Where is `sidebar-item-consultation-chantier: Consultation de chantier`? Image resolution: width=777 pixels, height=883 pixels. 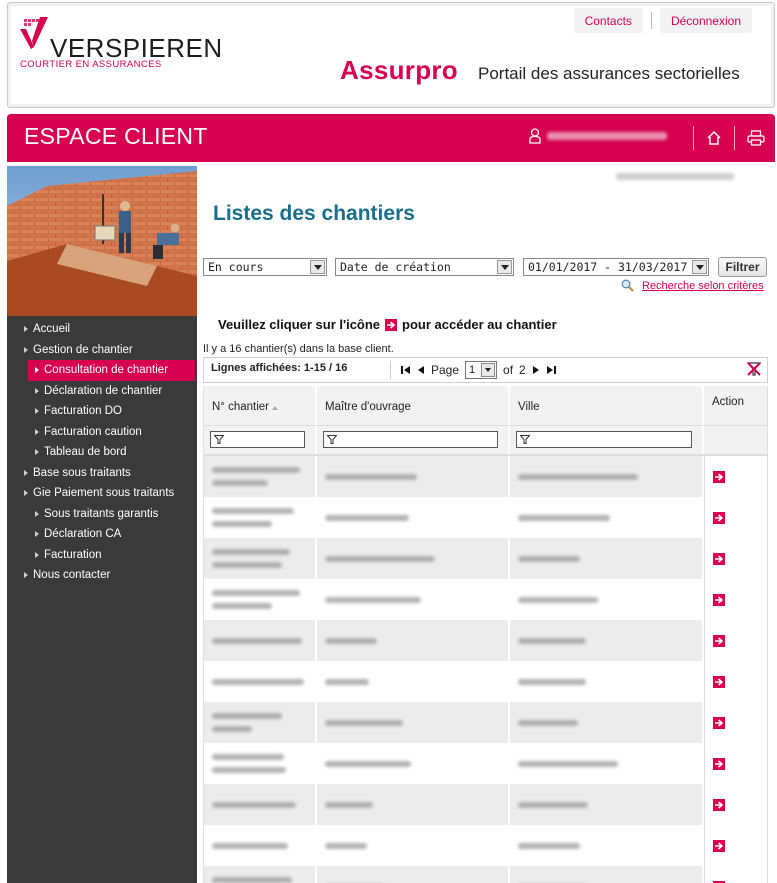
sidebar-item-consultation-chantier: Consultation de chantier is located at coordinates (111, 370).